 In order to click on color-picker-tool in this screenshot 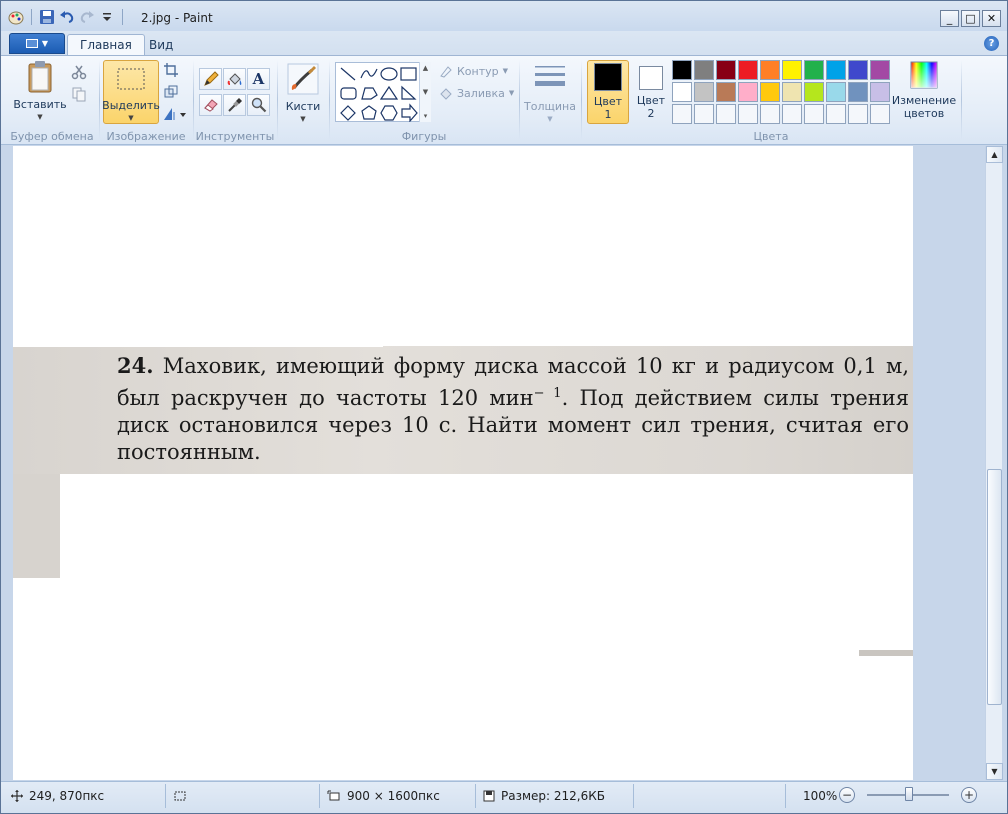, I will do `click(234, 105)`.